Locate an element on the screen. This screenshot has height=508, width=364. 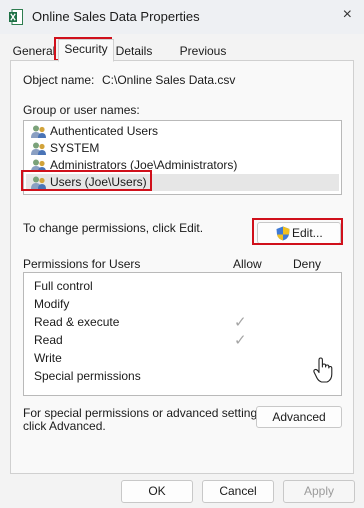
dialog-buttons: OK Cancel Apply is located at coordinates (182, 491).